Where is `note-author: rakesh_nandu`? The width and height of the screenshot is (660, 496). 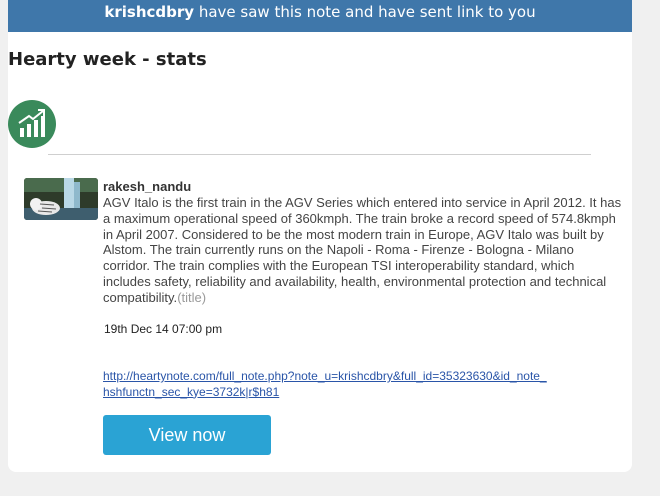
note-author: rakesh_nandu is located at coordinates (147, 186).